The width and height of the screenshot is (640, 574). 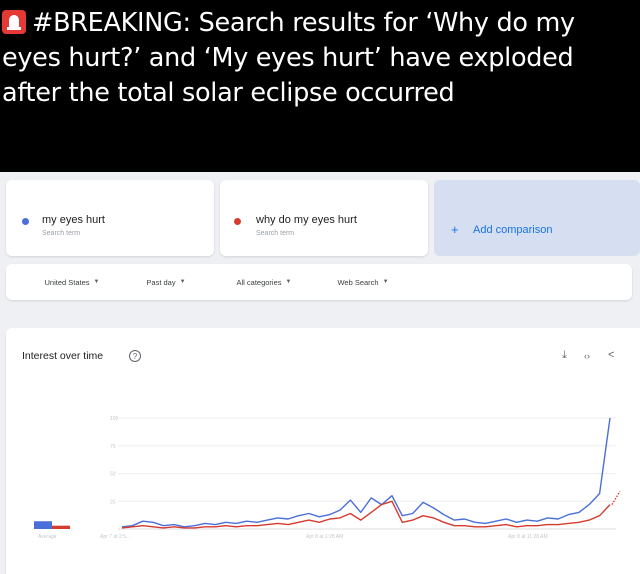 What do you see at coordinates (113, 475) in the screenshot?
I see `y-tick-label: 50` at bounding box center [113, 475].